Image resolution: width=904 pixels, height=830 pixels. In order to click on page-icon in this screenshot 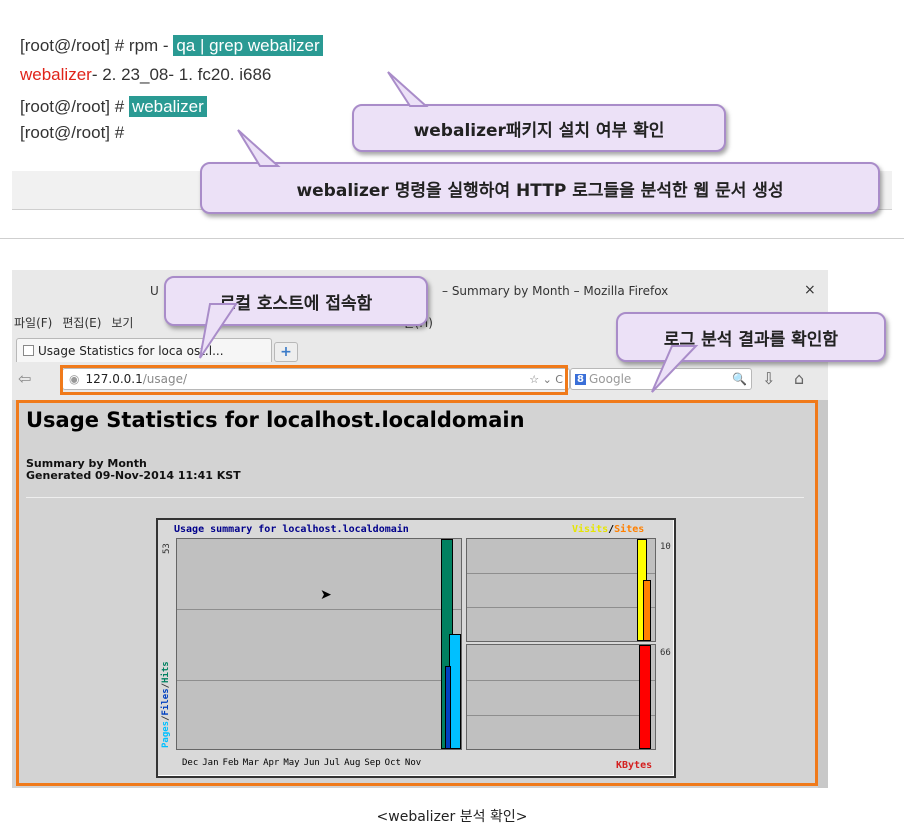, I will do `click(28, 350)`.